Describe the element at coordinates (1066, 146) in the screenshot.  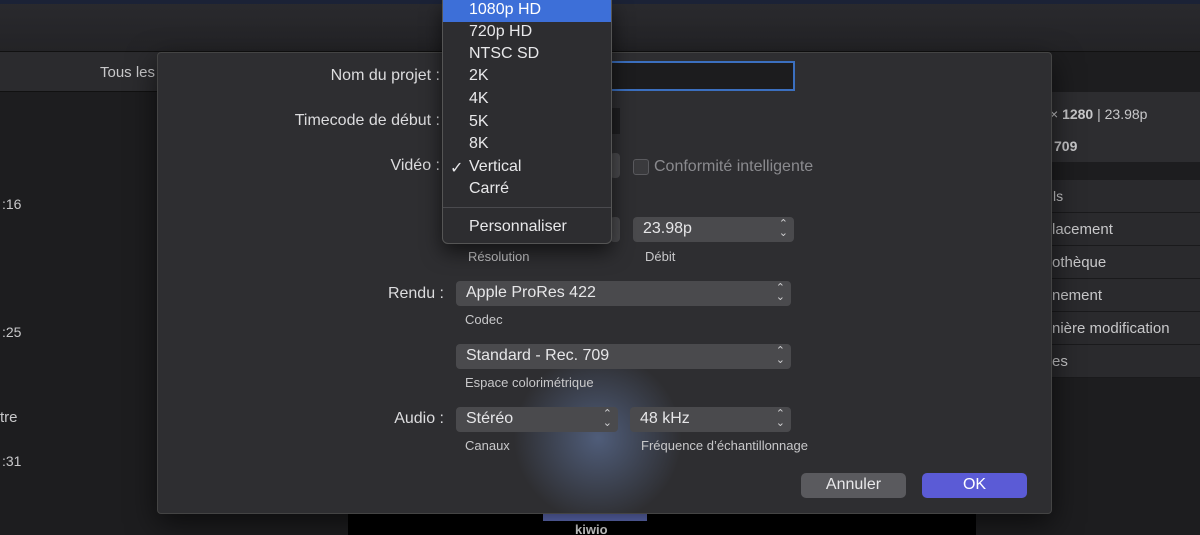
I see `inspector-colorspace: 709` at that location.